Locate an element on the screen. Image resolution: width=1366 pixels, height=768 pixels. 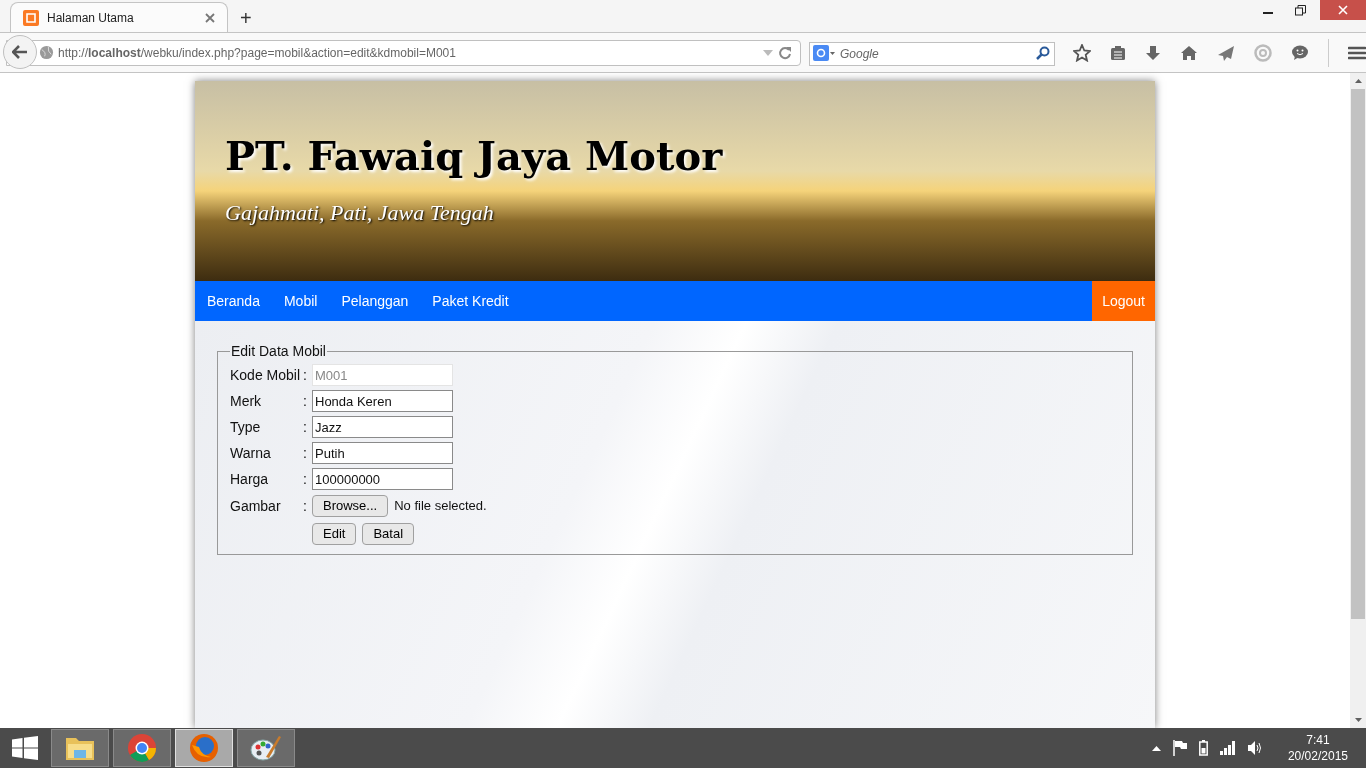
star-icon is located at coordinates (1082, 52).